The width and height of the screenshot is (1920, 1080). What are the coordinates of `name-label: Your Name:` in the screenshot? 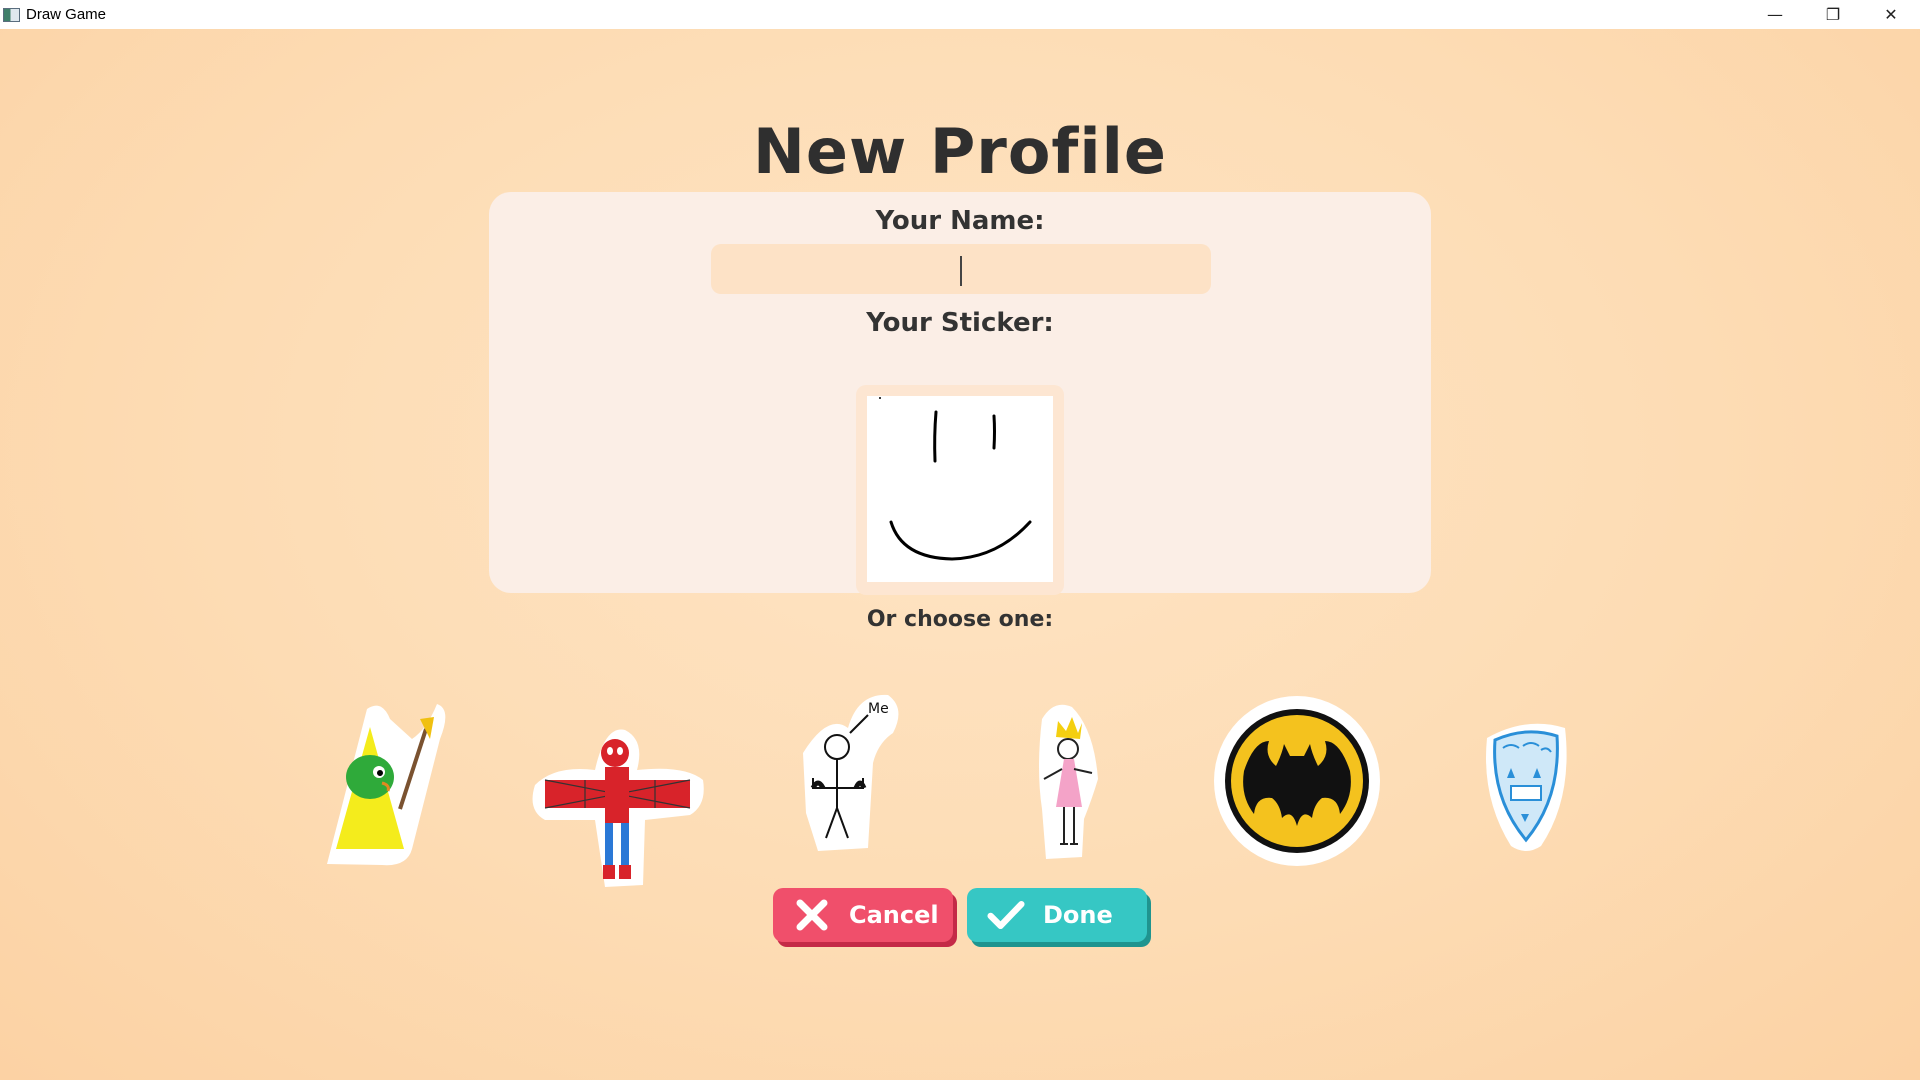 It's located at (960, 221).